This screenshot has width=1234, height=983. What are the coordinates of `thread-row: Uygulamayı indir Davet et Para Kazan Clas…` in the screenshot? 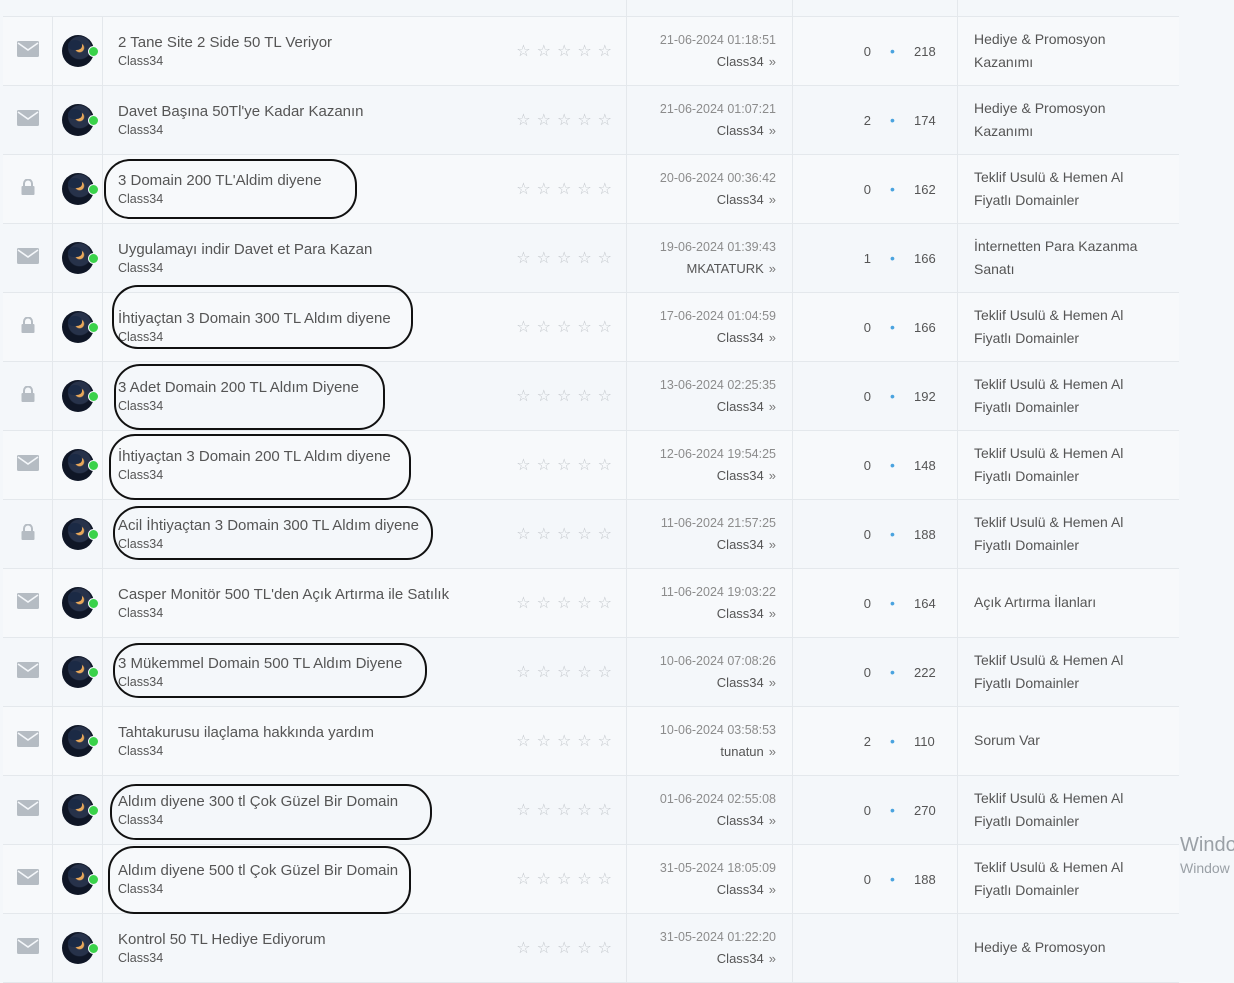 It's located at (591, 258).